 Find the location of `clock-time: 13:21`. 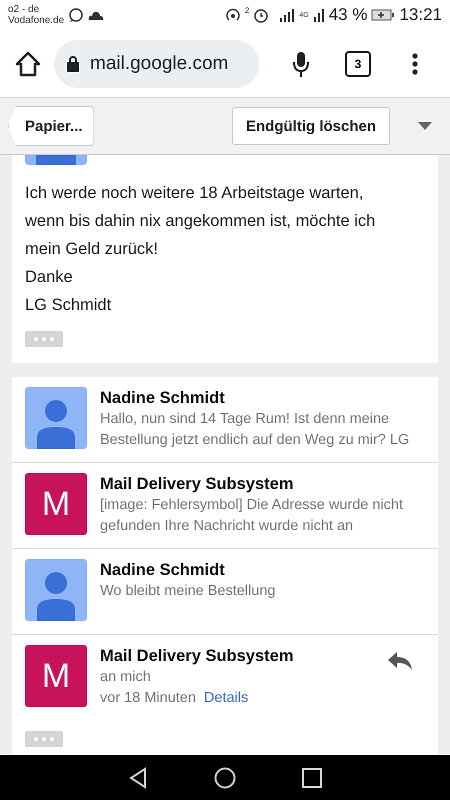

clock-time: 13:21 is located at coordinates (420, 15).